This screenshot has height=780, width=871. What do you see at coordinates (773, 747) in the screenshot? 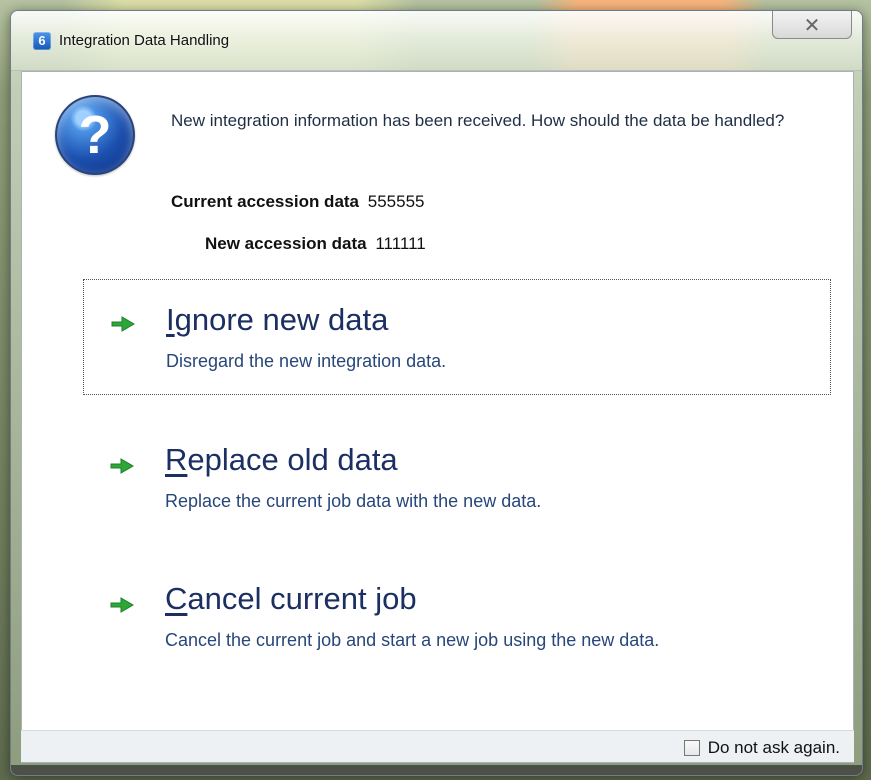
I see `do-not-ask-again-label: Do not ask again.` at bounding box center [773, 747].